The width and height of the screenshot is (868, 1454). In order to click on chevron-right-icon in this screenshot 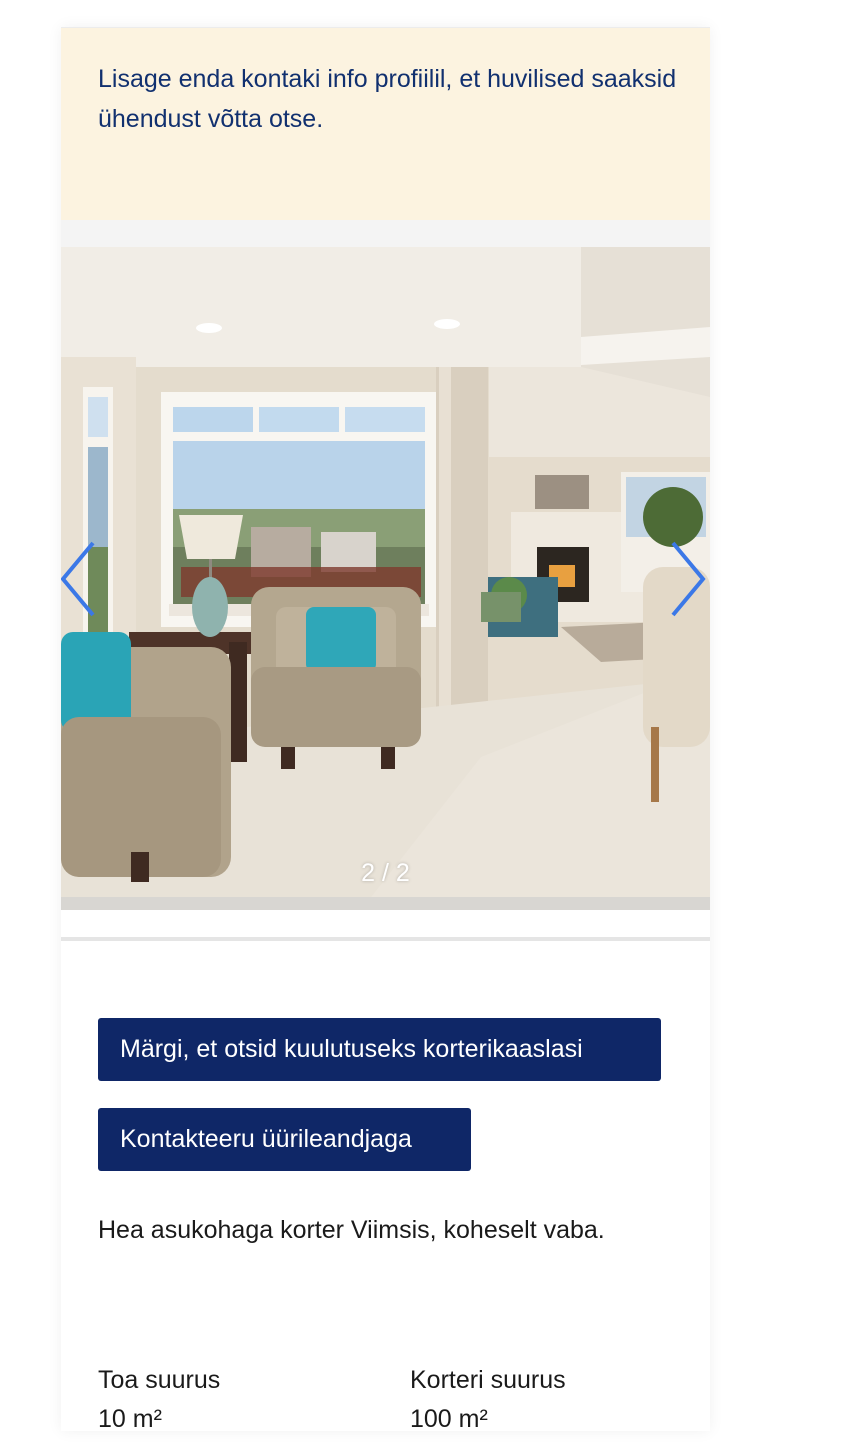, I will do `click(688, 579)`.